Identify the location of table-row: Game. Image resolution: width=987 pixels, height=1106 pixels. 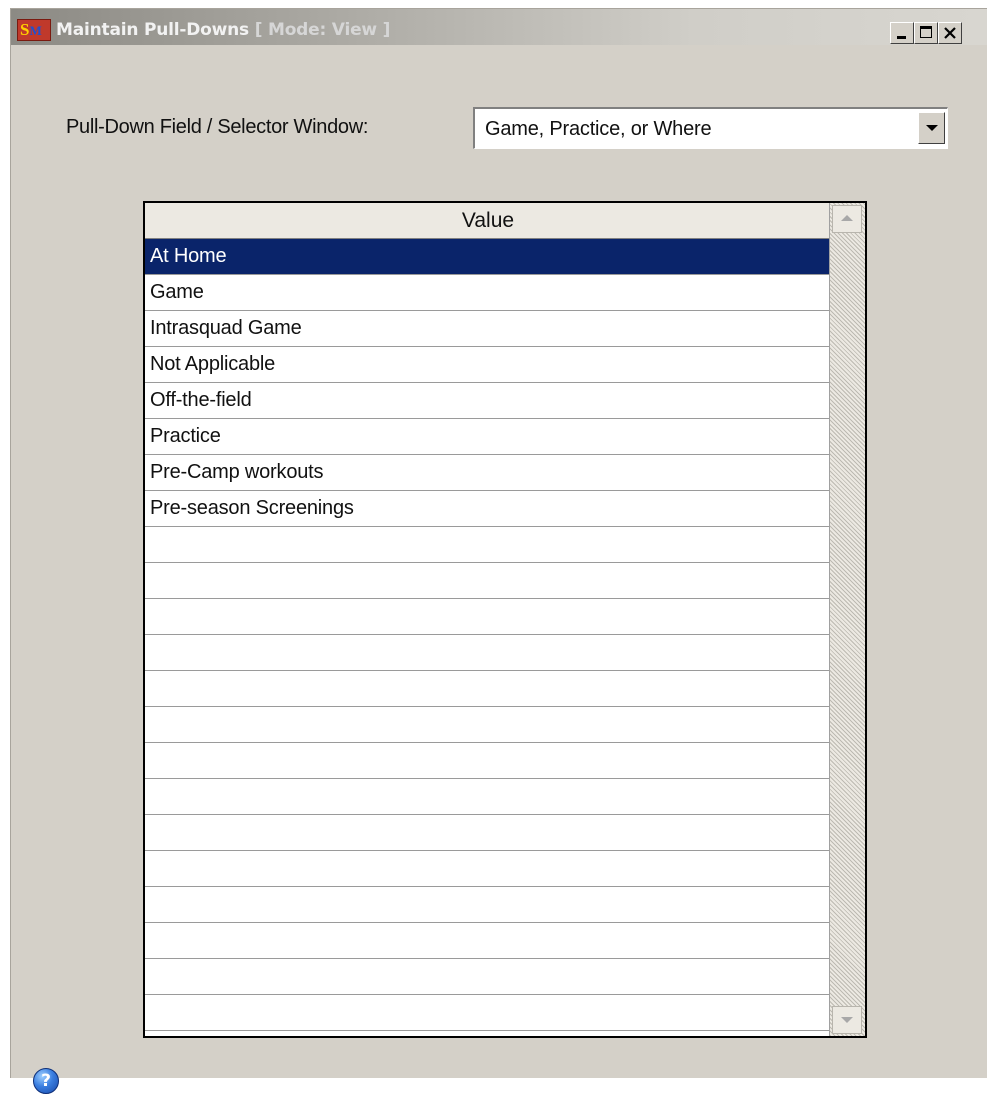
(488, 293).